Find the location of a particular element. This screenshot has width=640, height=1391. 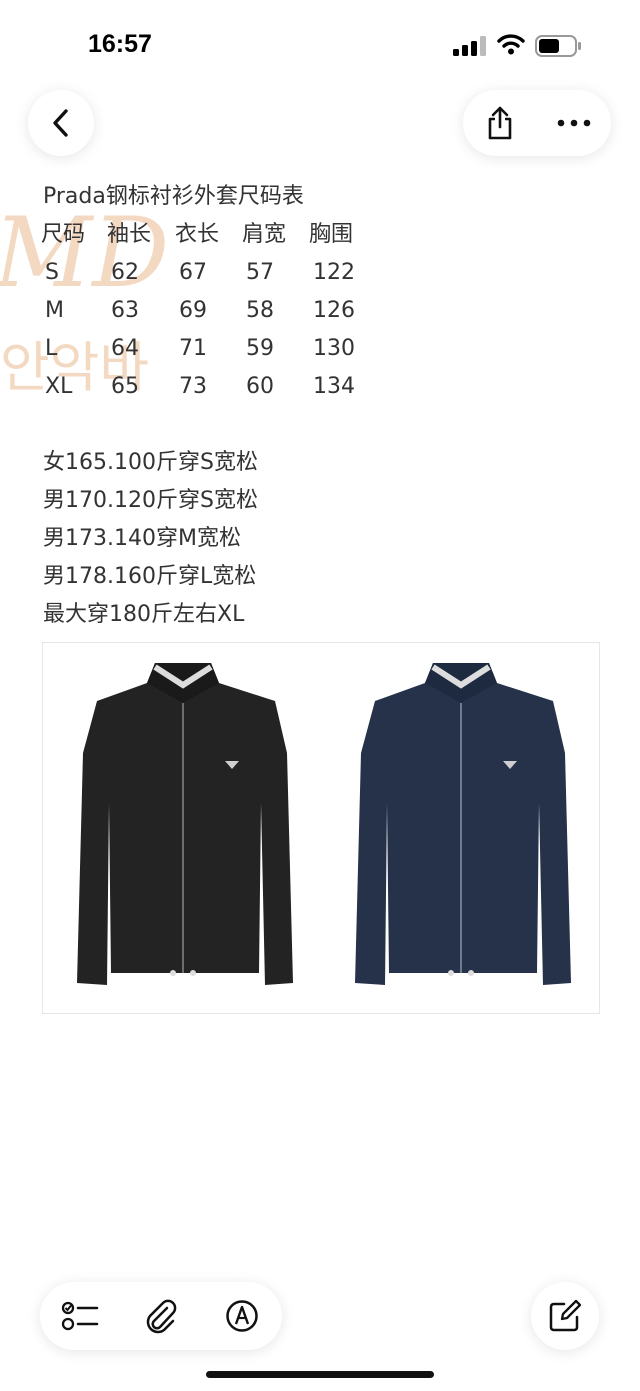

attach-button is located at coordinates (161, 1316).